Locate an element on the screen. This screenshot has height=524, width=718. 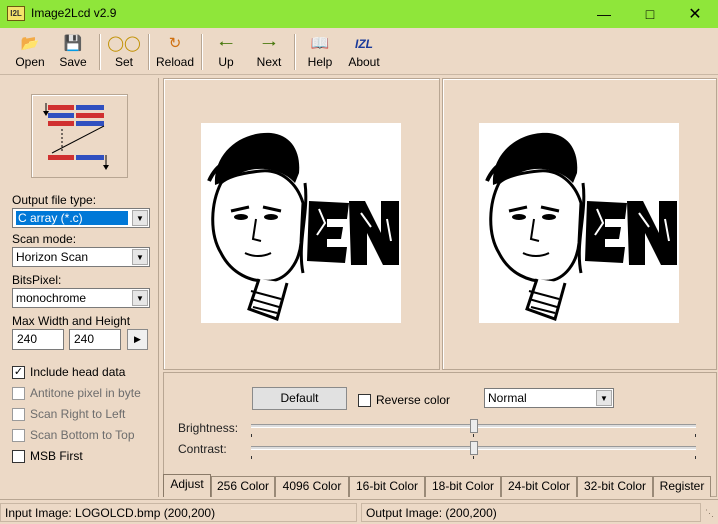
close-button: ✕ is located at coordinates (695, 14).